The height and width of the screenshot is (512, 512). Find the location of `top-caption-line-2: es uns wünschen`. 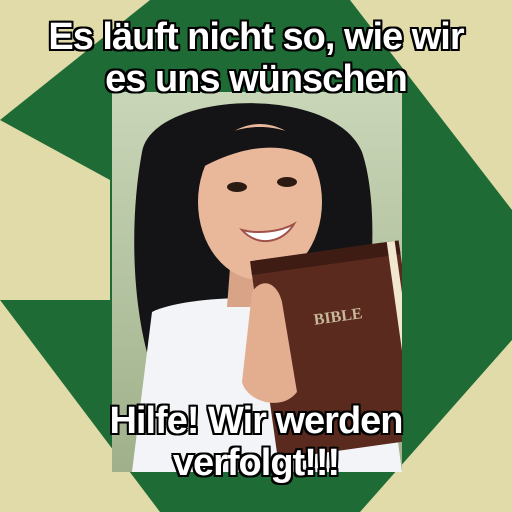

top-caption-line-2: es uns wünschen is located at coordinates (256, 79).